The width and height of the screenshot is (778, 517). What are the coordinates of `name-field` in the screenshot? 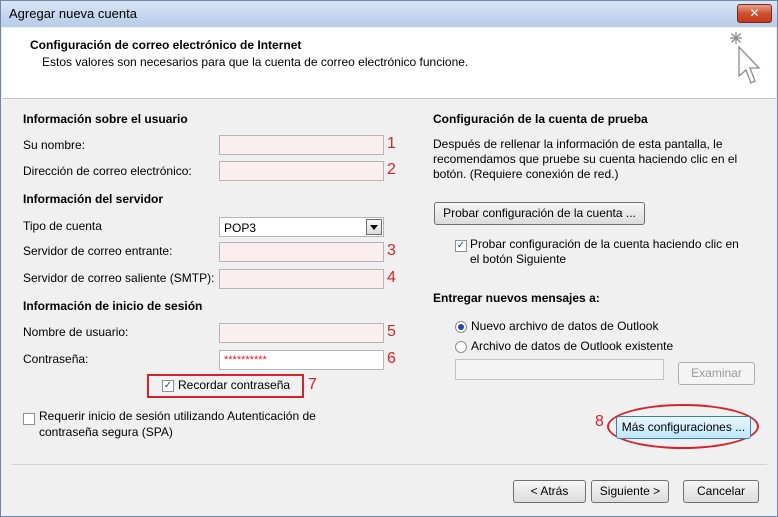 It's located at (301, 145).